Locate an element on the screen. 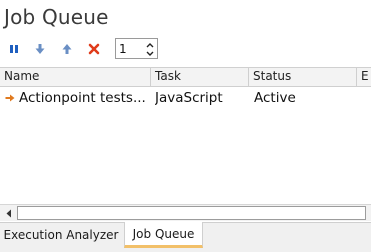 The image size is (371, 252). count-input is located at coordinates (131, 48).